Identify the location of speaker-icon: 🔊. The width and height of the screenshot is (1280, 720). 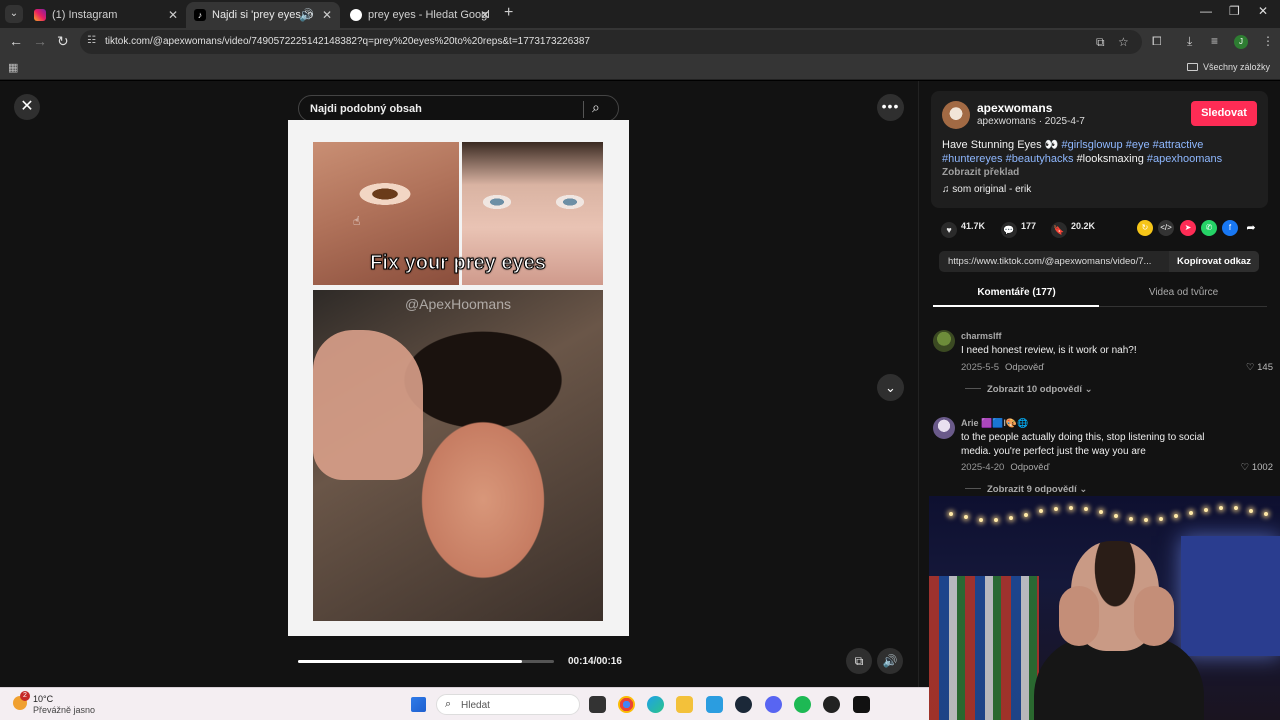
(306, 15).